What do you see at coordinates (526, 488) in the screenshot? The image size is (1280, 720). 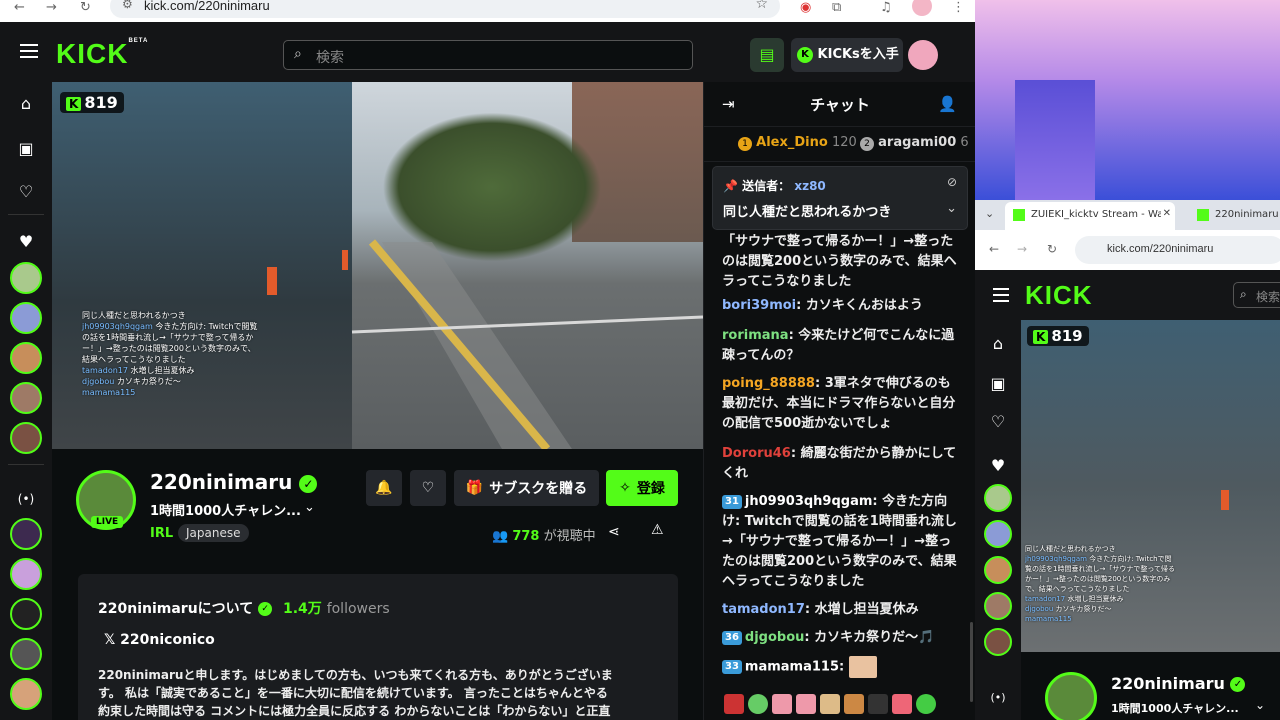 I see `gift-sub-button: 🎁 サブスクを贈る` at bounding box center [526, 488].